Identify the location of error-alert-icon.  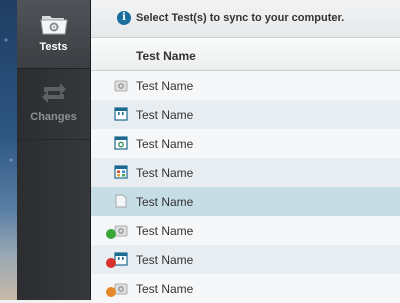
(111, 263).